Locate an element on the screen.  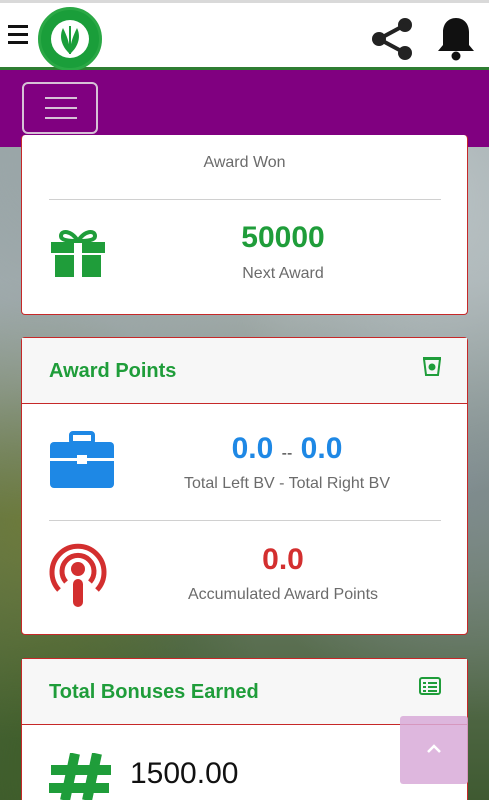
briefcase-icon is located at coordinates (82, 459).